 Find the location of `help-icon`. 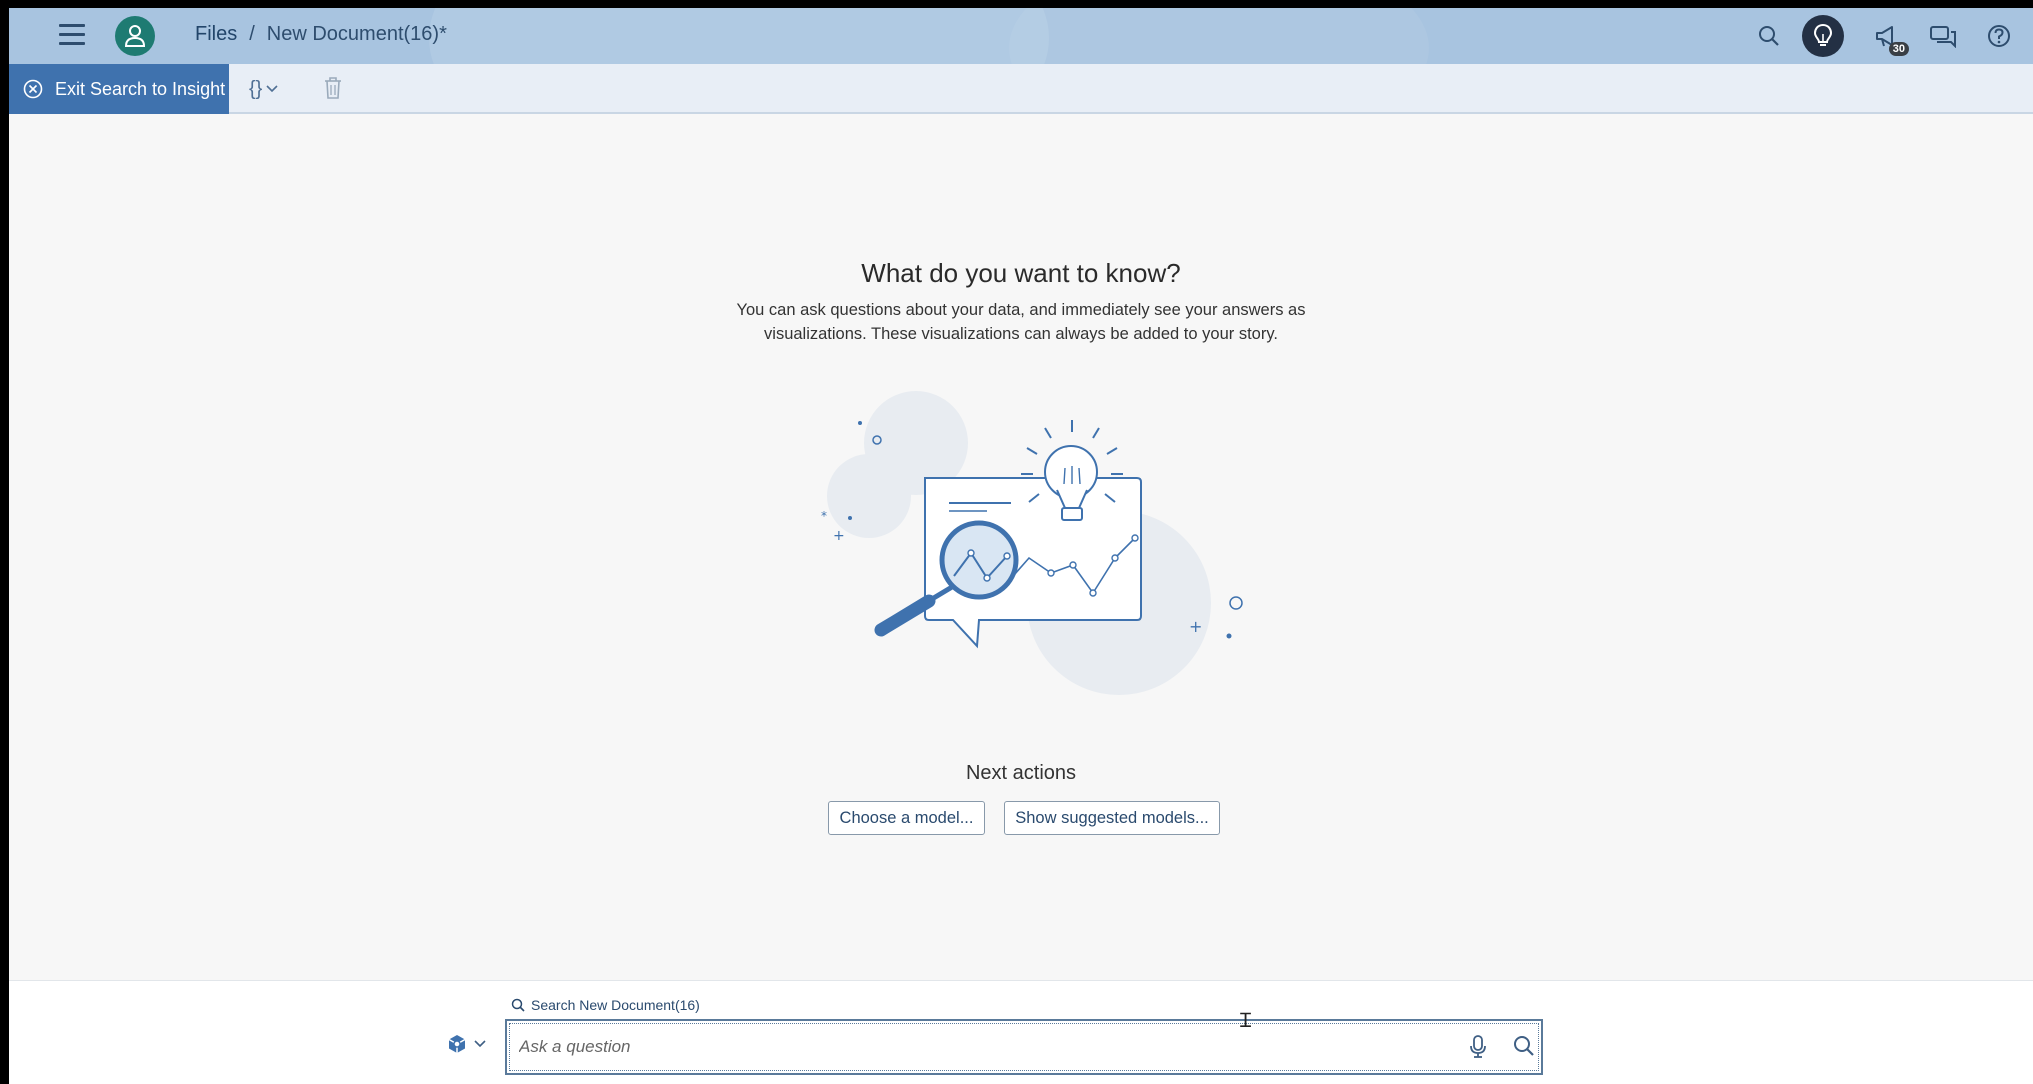

help-icon is located at coordinates (1999, 36).